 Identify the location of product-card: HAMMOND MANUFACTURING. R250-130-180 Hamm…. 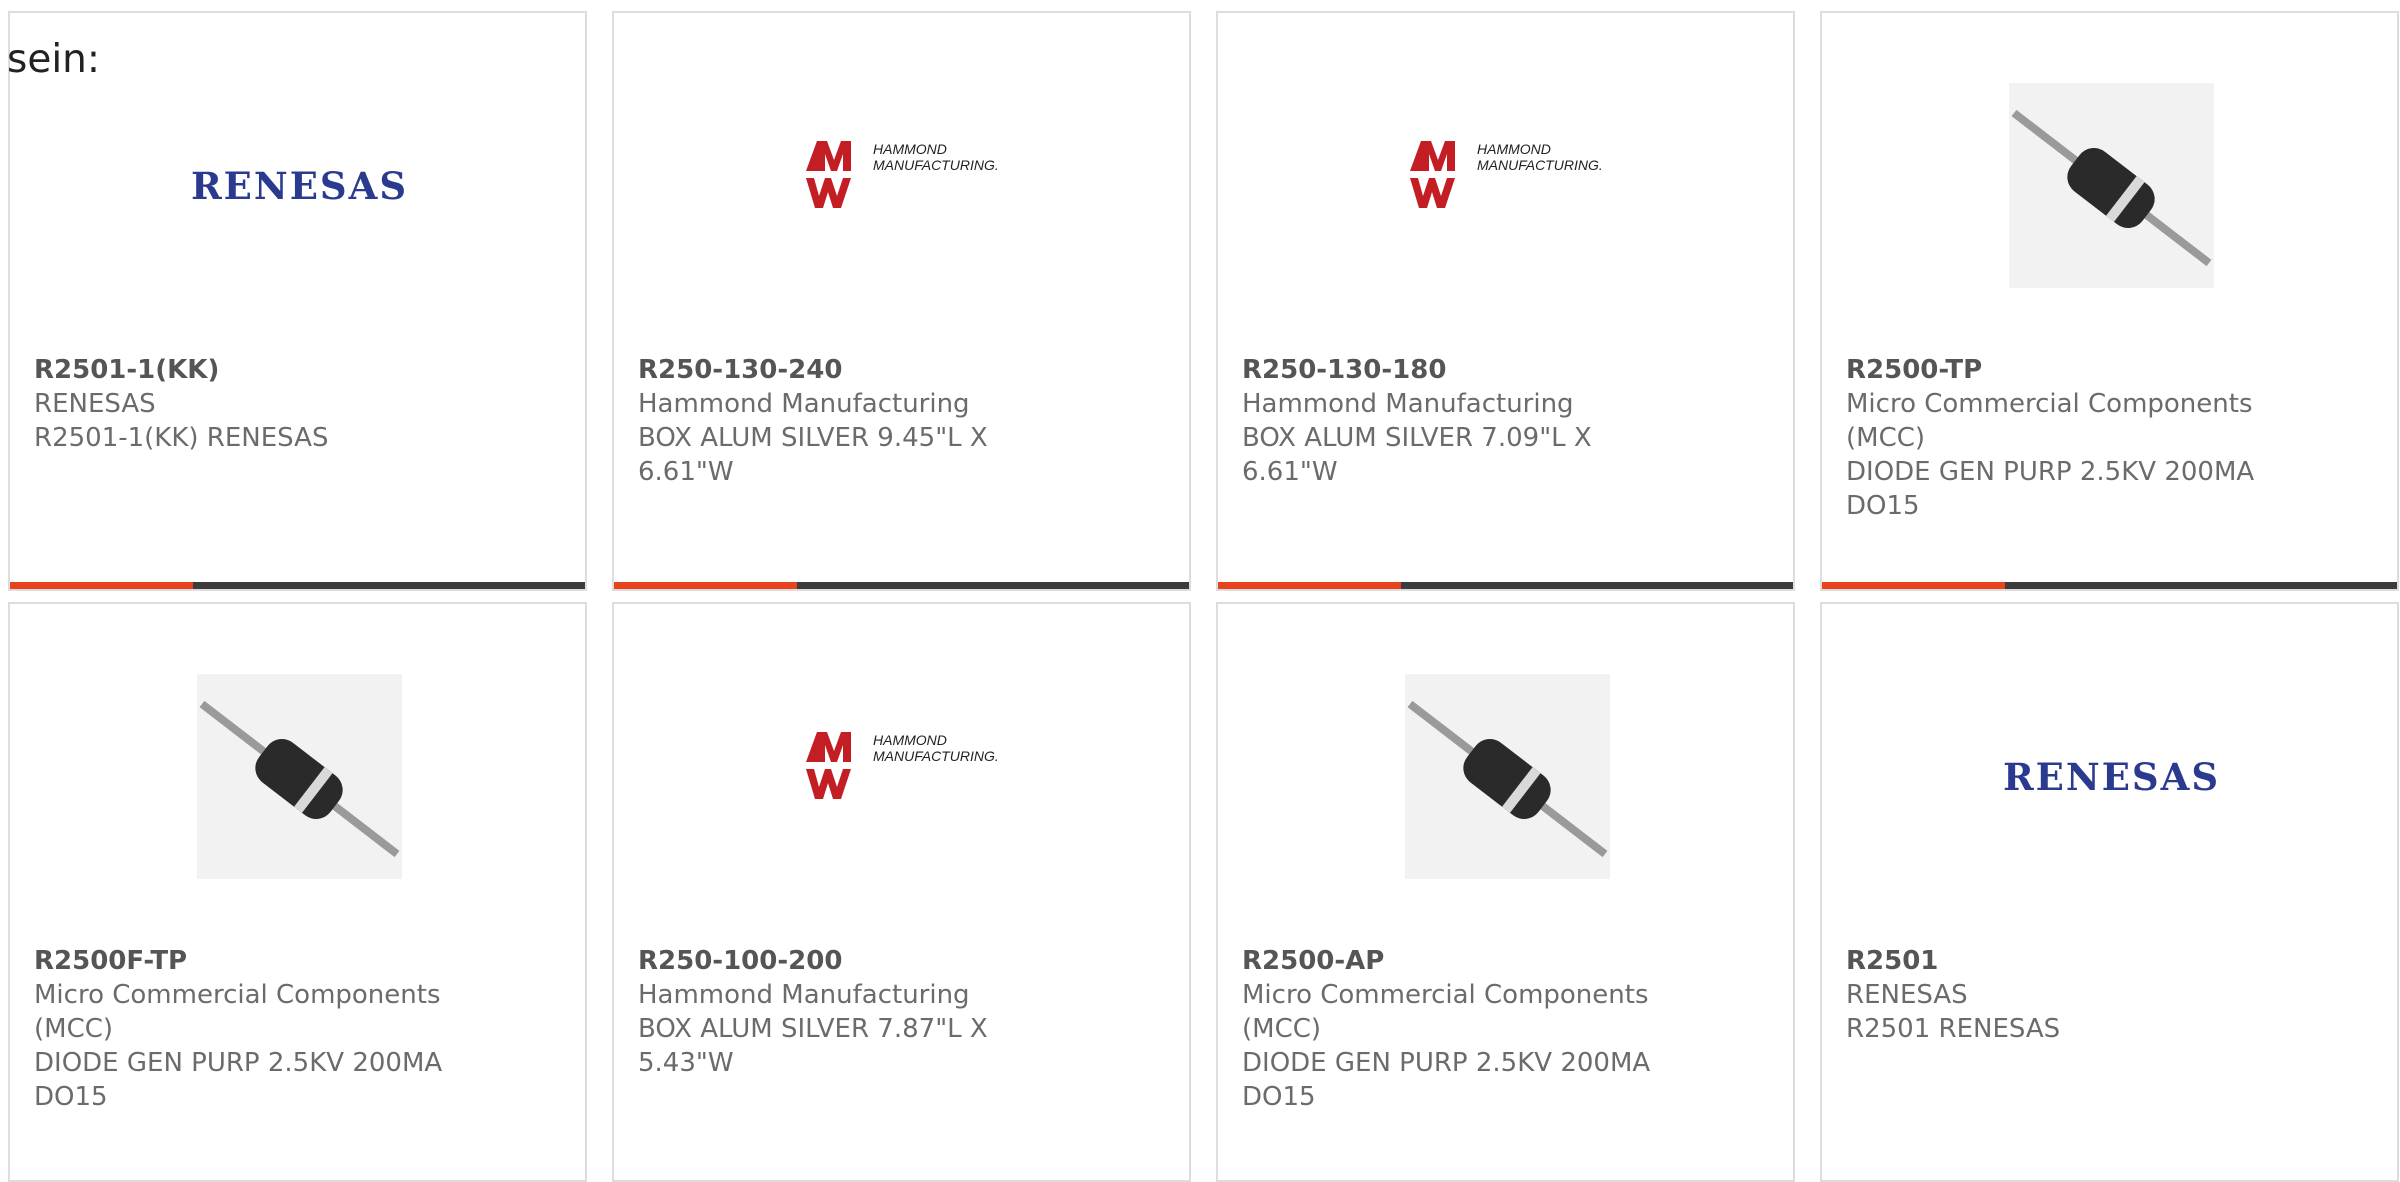
(1505, 301).